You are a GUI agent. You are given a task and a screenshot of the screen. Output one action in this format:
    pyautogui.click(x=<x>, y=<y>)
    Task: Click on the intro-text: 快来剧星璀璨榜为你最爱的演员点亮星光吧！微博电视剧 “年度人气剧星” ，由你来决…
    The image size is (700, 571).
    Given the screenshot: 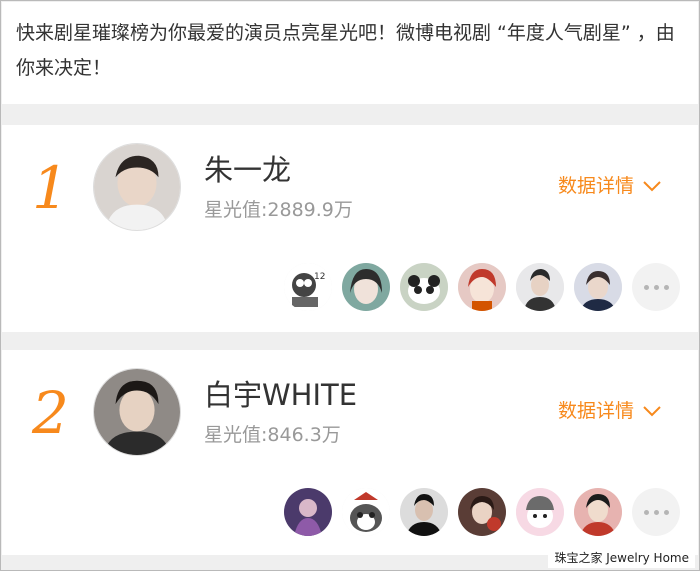 What is the action you would take?
    pyautogui.click(x=345, y=50)
    